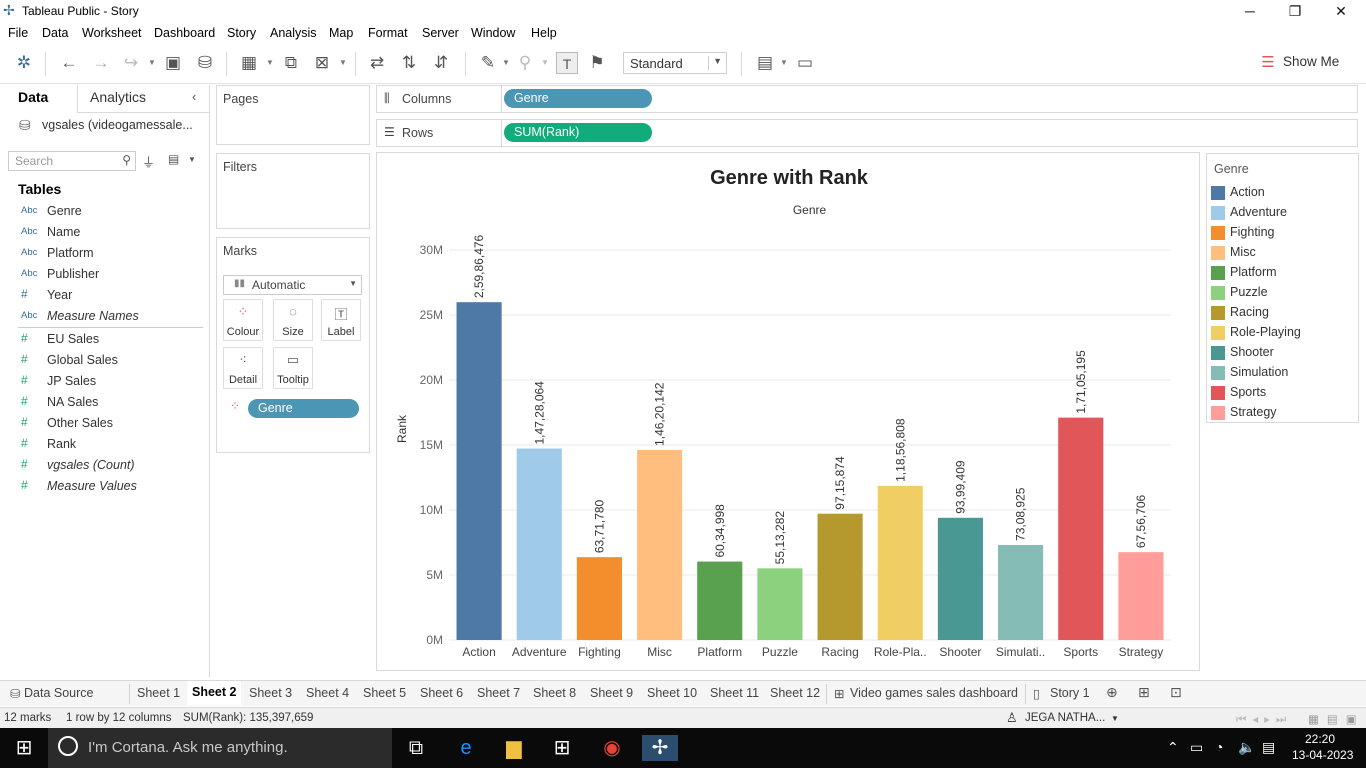 The image size is (1366, 768). What do you see at coordinates (243, 368) in the screenshot?
I see `detail-button: ⁖ Detail` at bounding box center [243, 368].